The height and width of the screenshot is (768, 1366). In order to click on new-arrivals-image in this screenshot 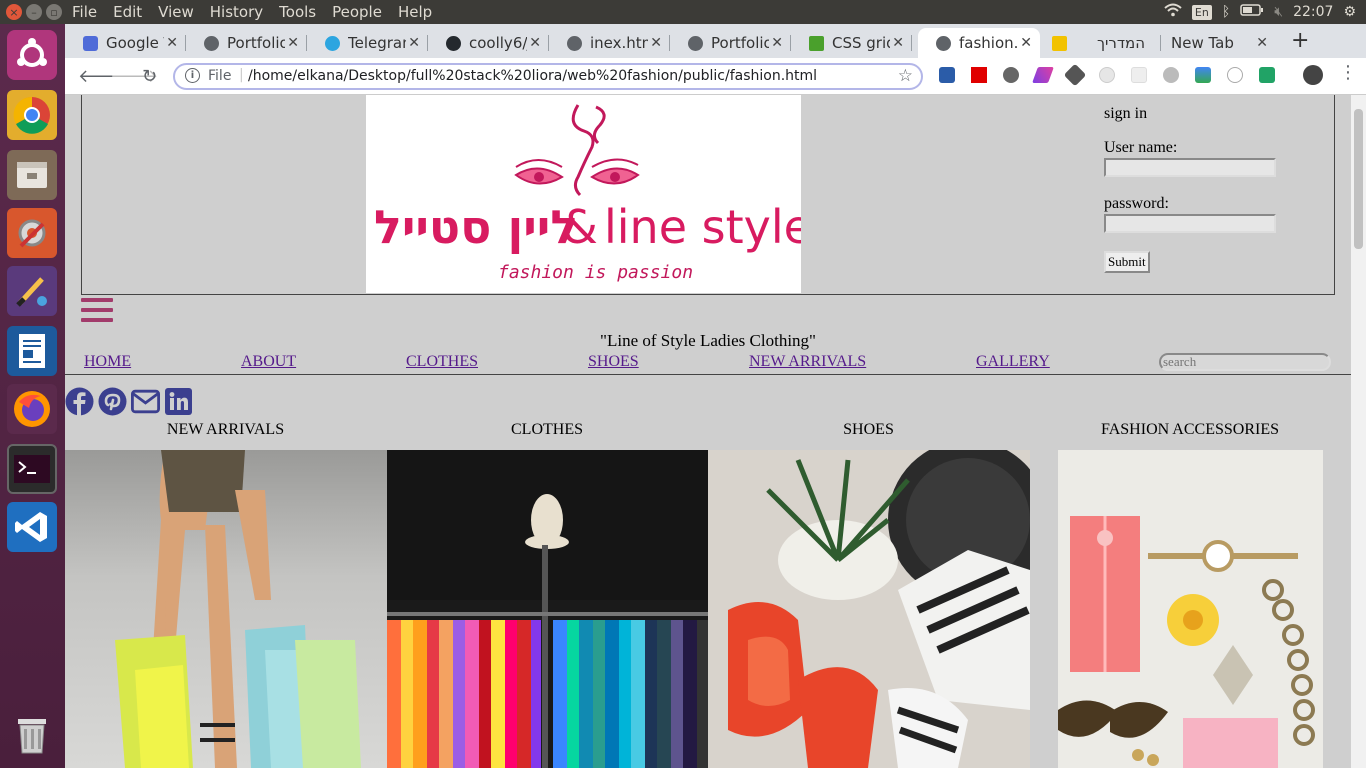, I will do `click(226, 609)`.